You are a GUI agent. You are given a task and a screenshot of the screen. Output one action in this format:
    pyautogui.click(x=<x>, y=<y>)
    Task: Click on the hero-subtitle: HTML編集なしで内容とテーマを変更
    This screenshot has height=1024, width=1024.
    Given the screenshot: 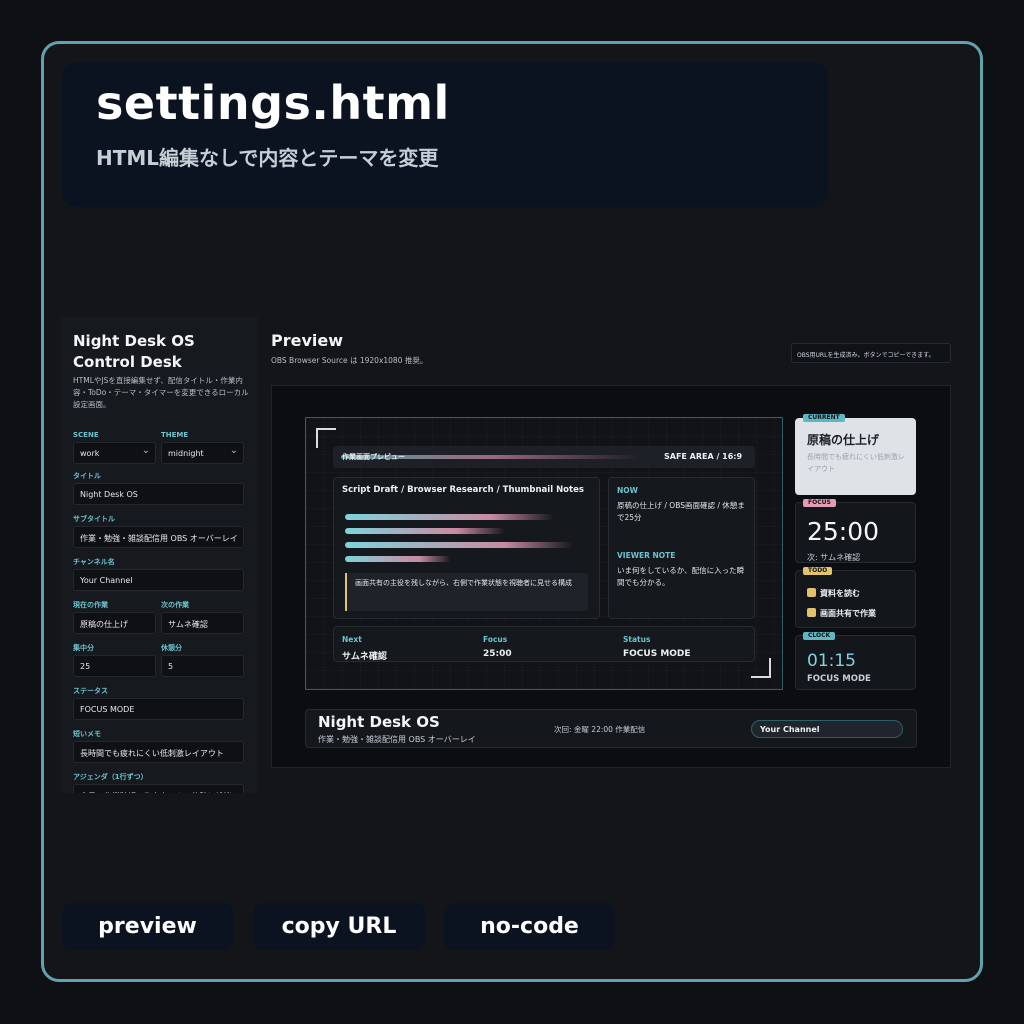 What is the action you would take?
    pyautogui.click(x=267, y=158)
    